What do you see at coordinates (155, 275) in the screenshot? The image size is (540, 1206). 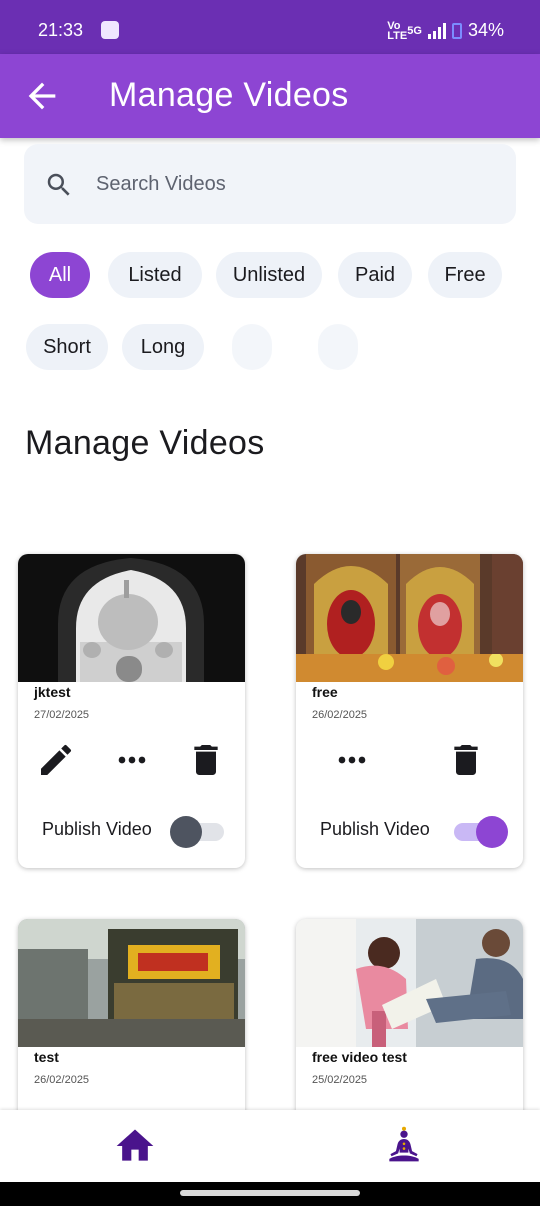 I see `filter-chip-listed: Listed` at bounding box center [155, 275].